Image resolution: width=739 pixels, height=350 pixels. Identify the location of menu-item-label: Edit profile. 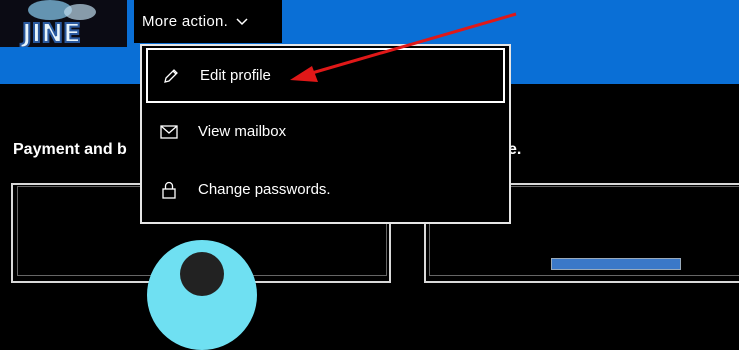
(235, 75).